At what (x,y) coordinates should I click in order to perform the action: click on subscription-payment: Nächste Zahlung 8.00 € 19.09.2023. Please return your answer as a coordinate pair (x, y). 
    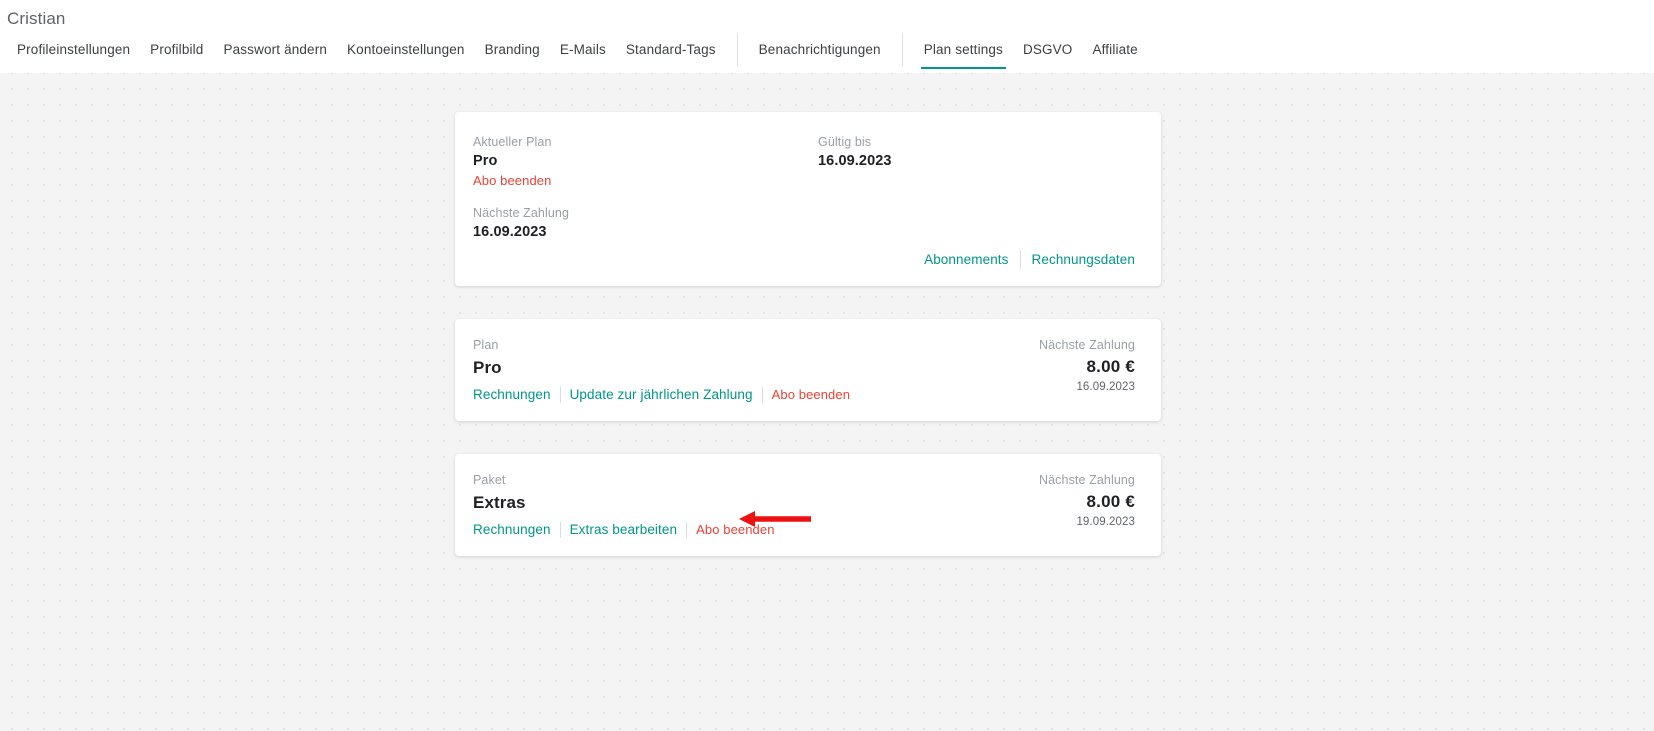
    Looking at the image, I should click on (1087, 500).